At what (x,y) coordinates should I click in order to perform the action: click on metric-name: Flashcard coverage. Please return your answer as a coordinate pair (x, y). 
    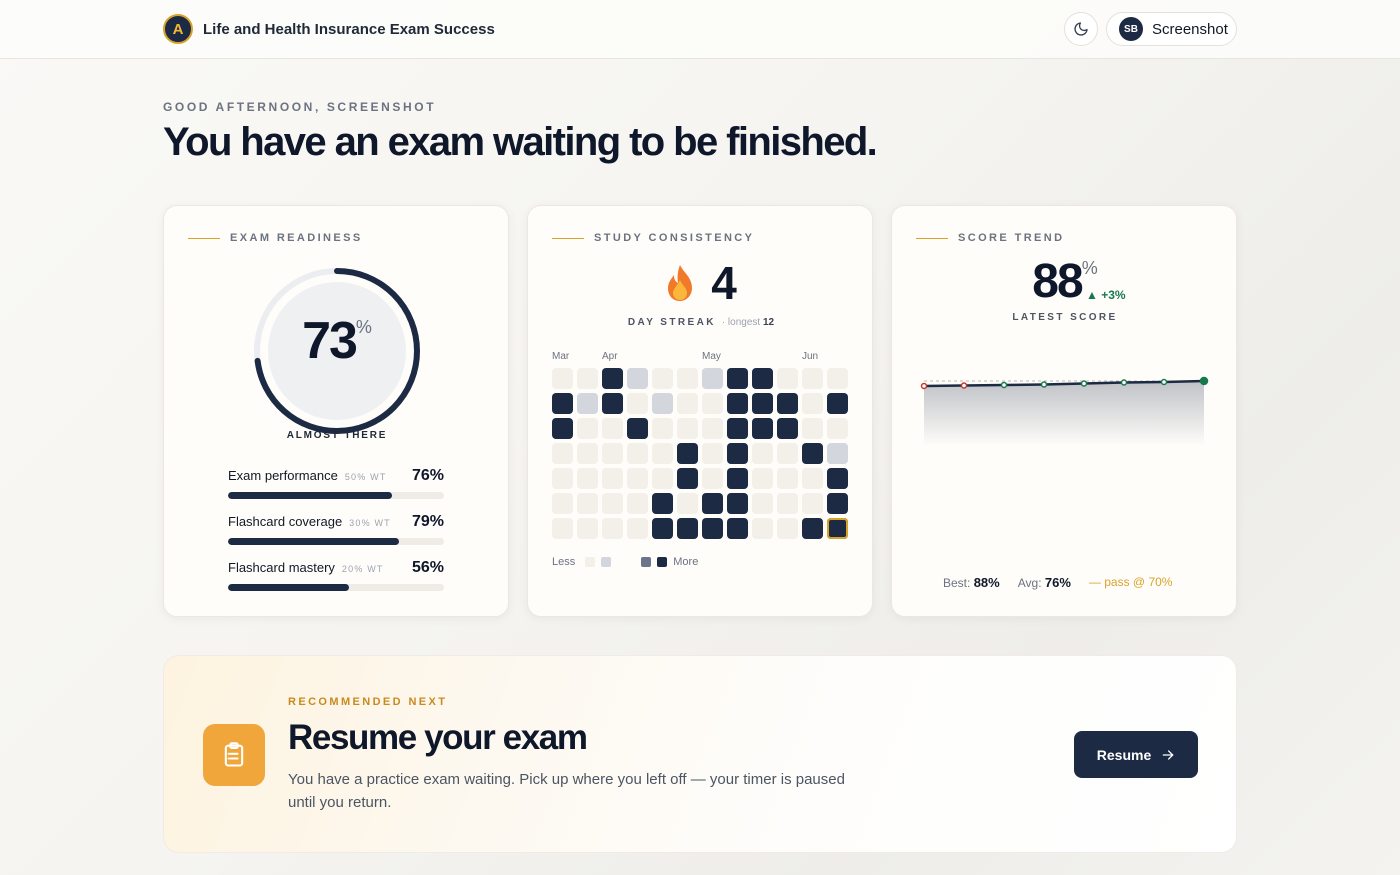
    Looking at the image, I should click on (285, 521).